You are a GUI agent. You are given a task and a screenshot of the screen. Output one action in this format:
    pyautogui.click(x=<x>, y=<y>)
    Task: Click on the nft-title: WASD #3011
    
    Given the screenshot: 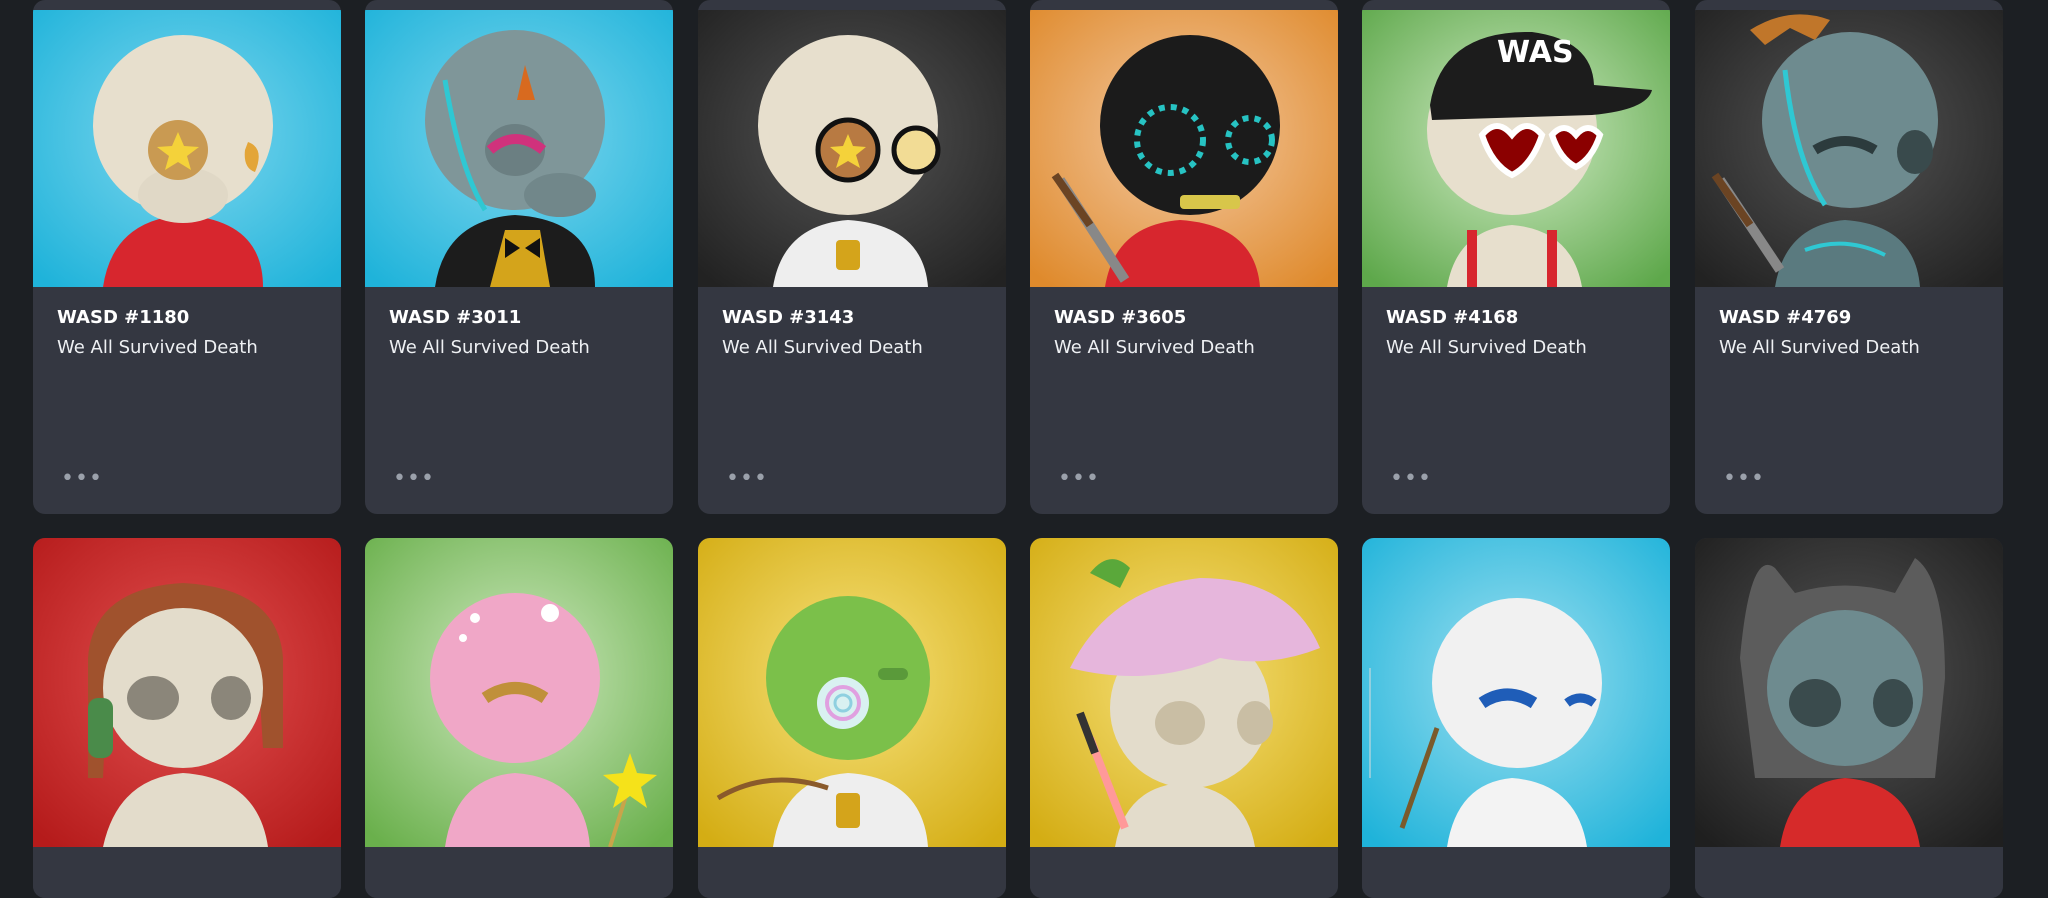 What is the action you would take?
    pyautogui.click(x=455, y=317)
    